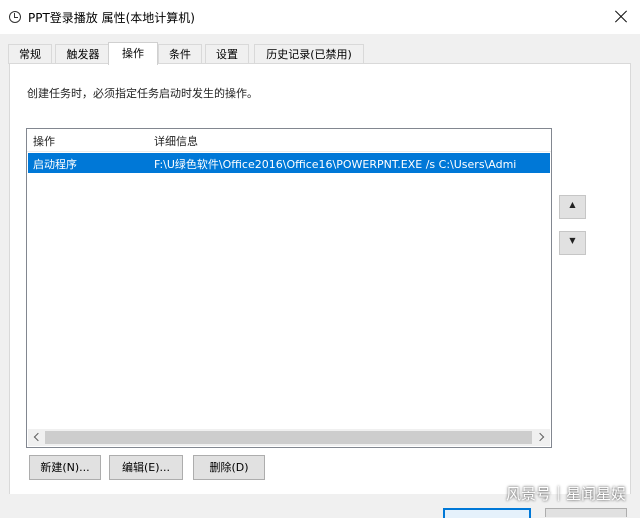  I want to click on tab-general: 常规, so click(30, 54).